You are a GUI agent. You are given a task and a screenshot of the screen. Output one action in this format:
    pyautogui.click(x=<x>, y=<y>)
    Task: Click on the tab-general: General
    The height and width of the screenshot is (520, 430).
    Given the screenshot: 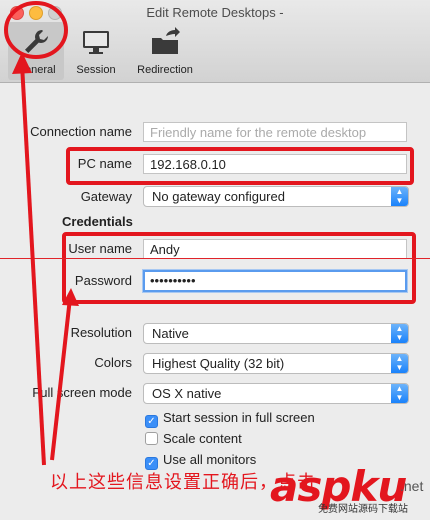 What is the action you would take?
    pyautogui.click(x=36, y=51)
    